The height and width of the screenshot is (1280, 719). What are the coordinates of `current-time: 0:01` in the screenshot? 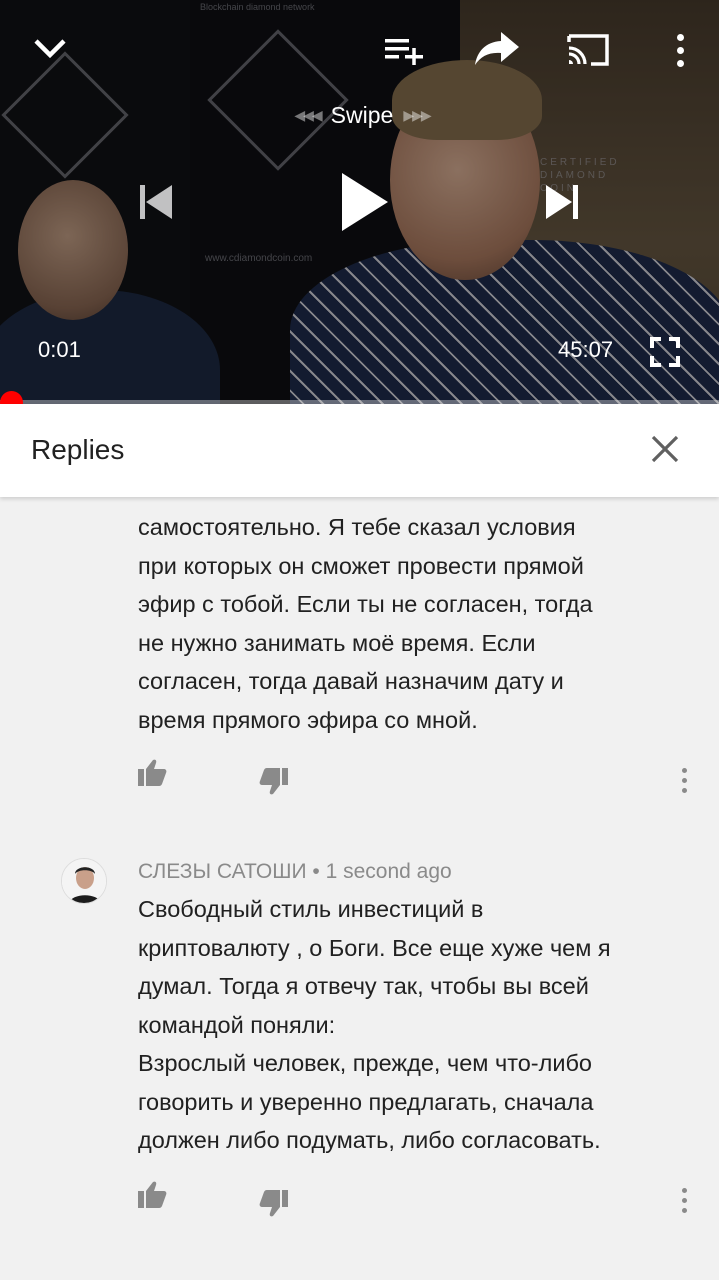 It's located at (59, 349).